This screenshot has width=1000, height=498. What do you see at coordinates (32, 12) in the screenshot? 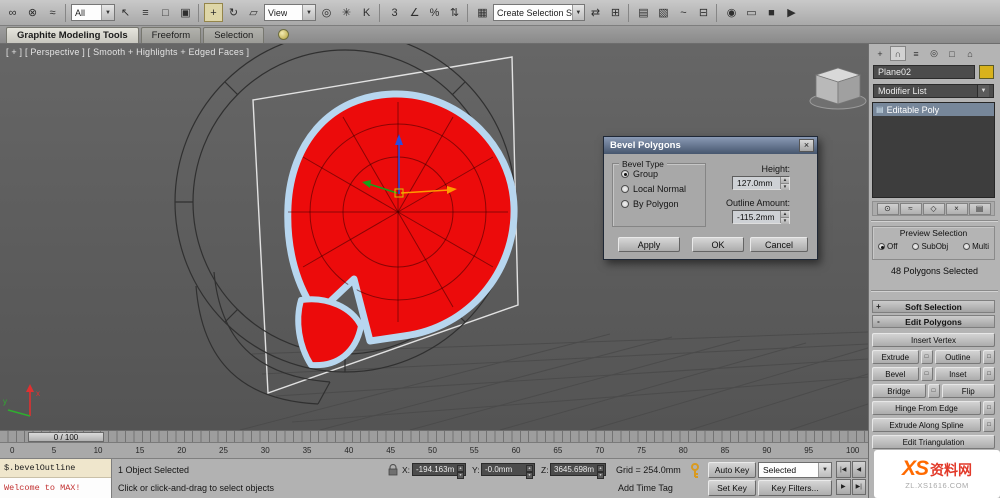
I see `unlink-selection-icon: ⊗` at bounding box center [32, 12].